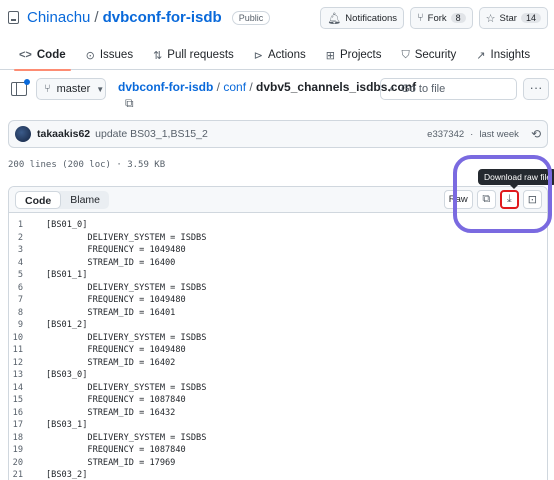 The height and width of the screenshot is (480, 554). Describe the element at coordinates (428, 55) in the screenshot. I see `tab-security: ⛉ Security` at that location.